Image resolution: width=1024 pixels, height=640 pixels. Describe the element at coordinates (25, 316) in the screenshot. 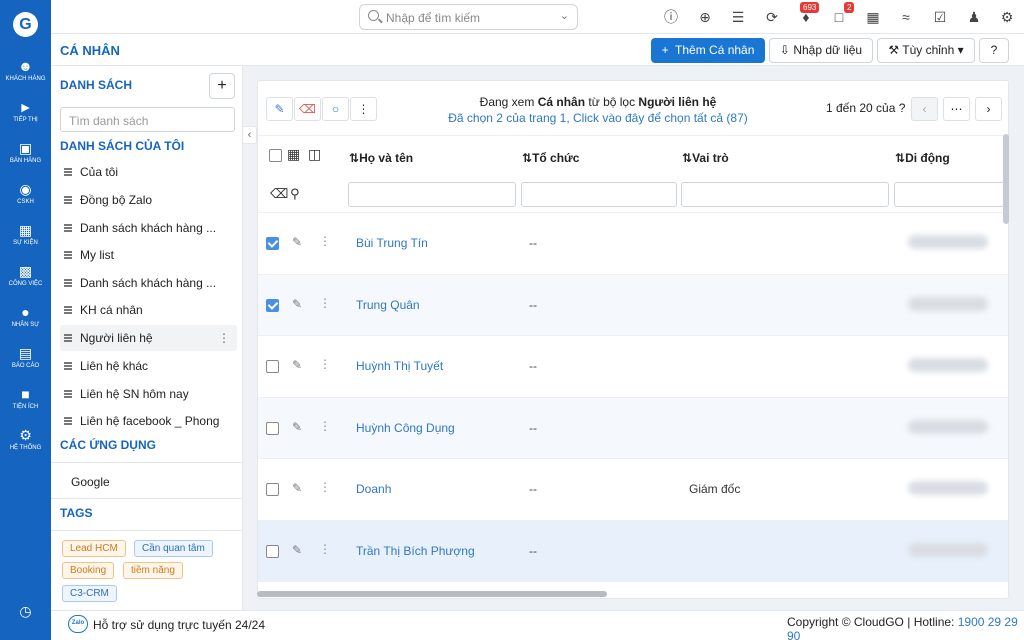

I see `nav-item-hr: ● NHÂN SỰ` at that location.